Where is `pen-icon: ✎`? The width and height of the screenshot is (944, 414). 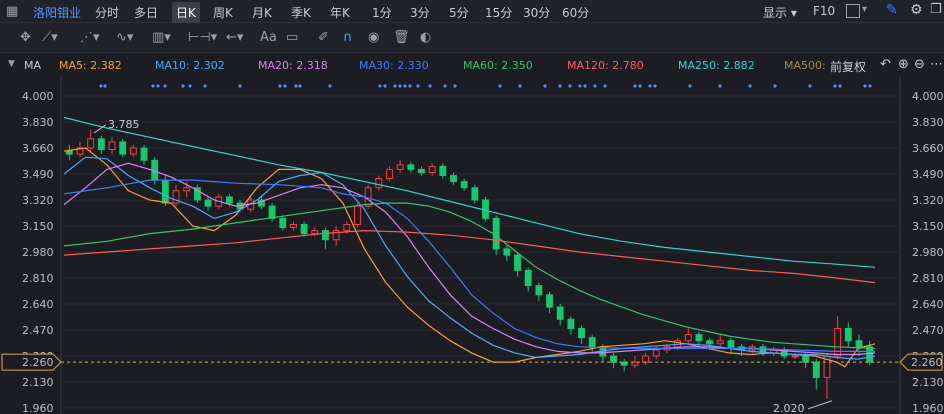 pen-icon: ✎ is located at coordinates (892, 10).